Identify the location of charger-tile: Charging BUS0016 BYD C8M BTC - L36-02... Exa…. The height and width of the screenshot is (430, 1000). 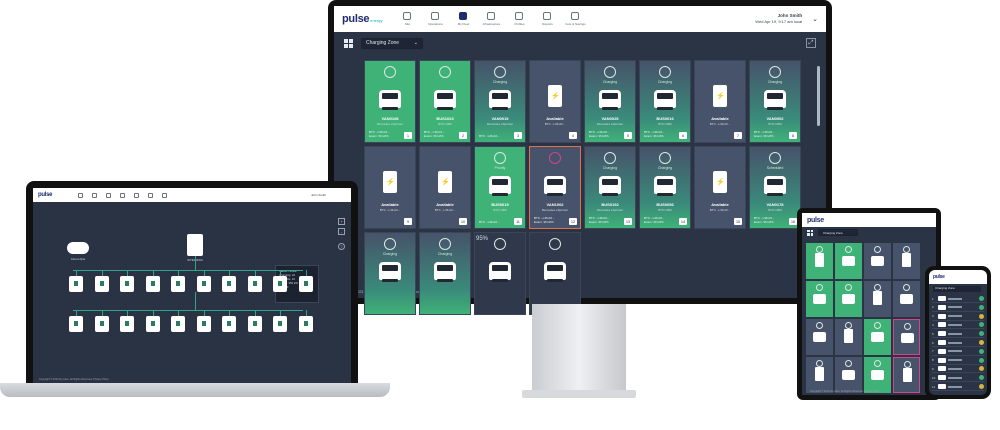
(665, 101).